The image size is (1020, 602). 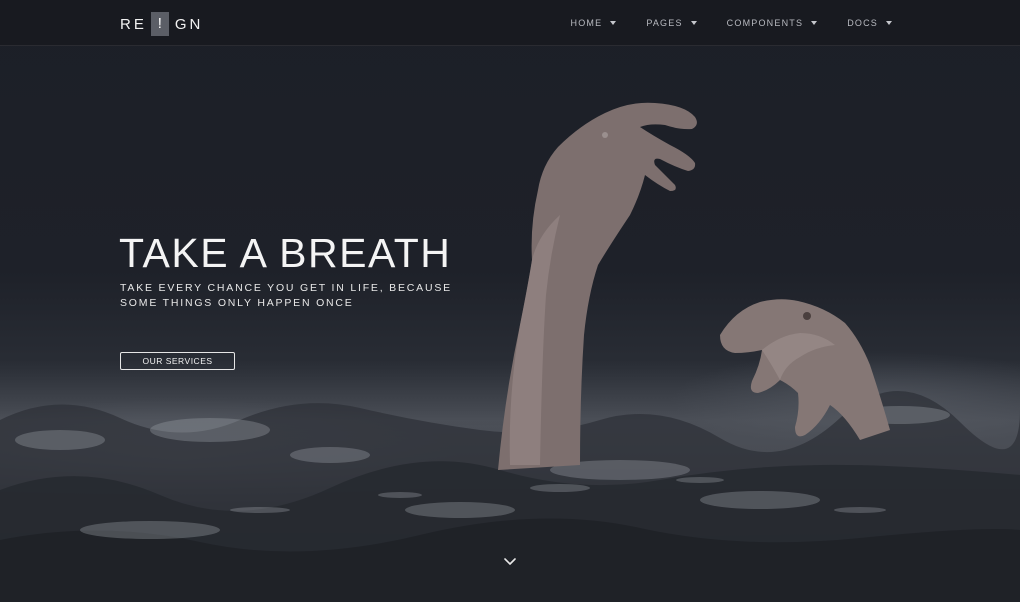 I want to click on top-navbar: RE ! GN HOME PAGES COMPONENTS DOCS, so click(x=510, y=23).